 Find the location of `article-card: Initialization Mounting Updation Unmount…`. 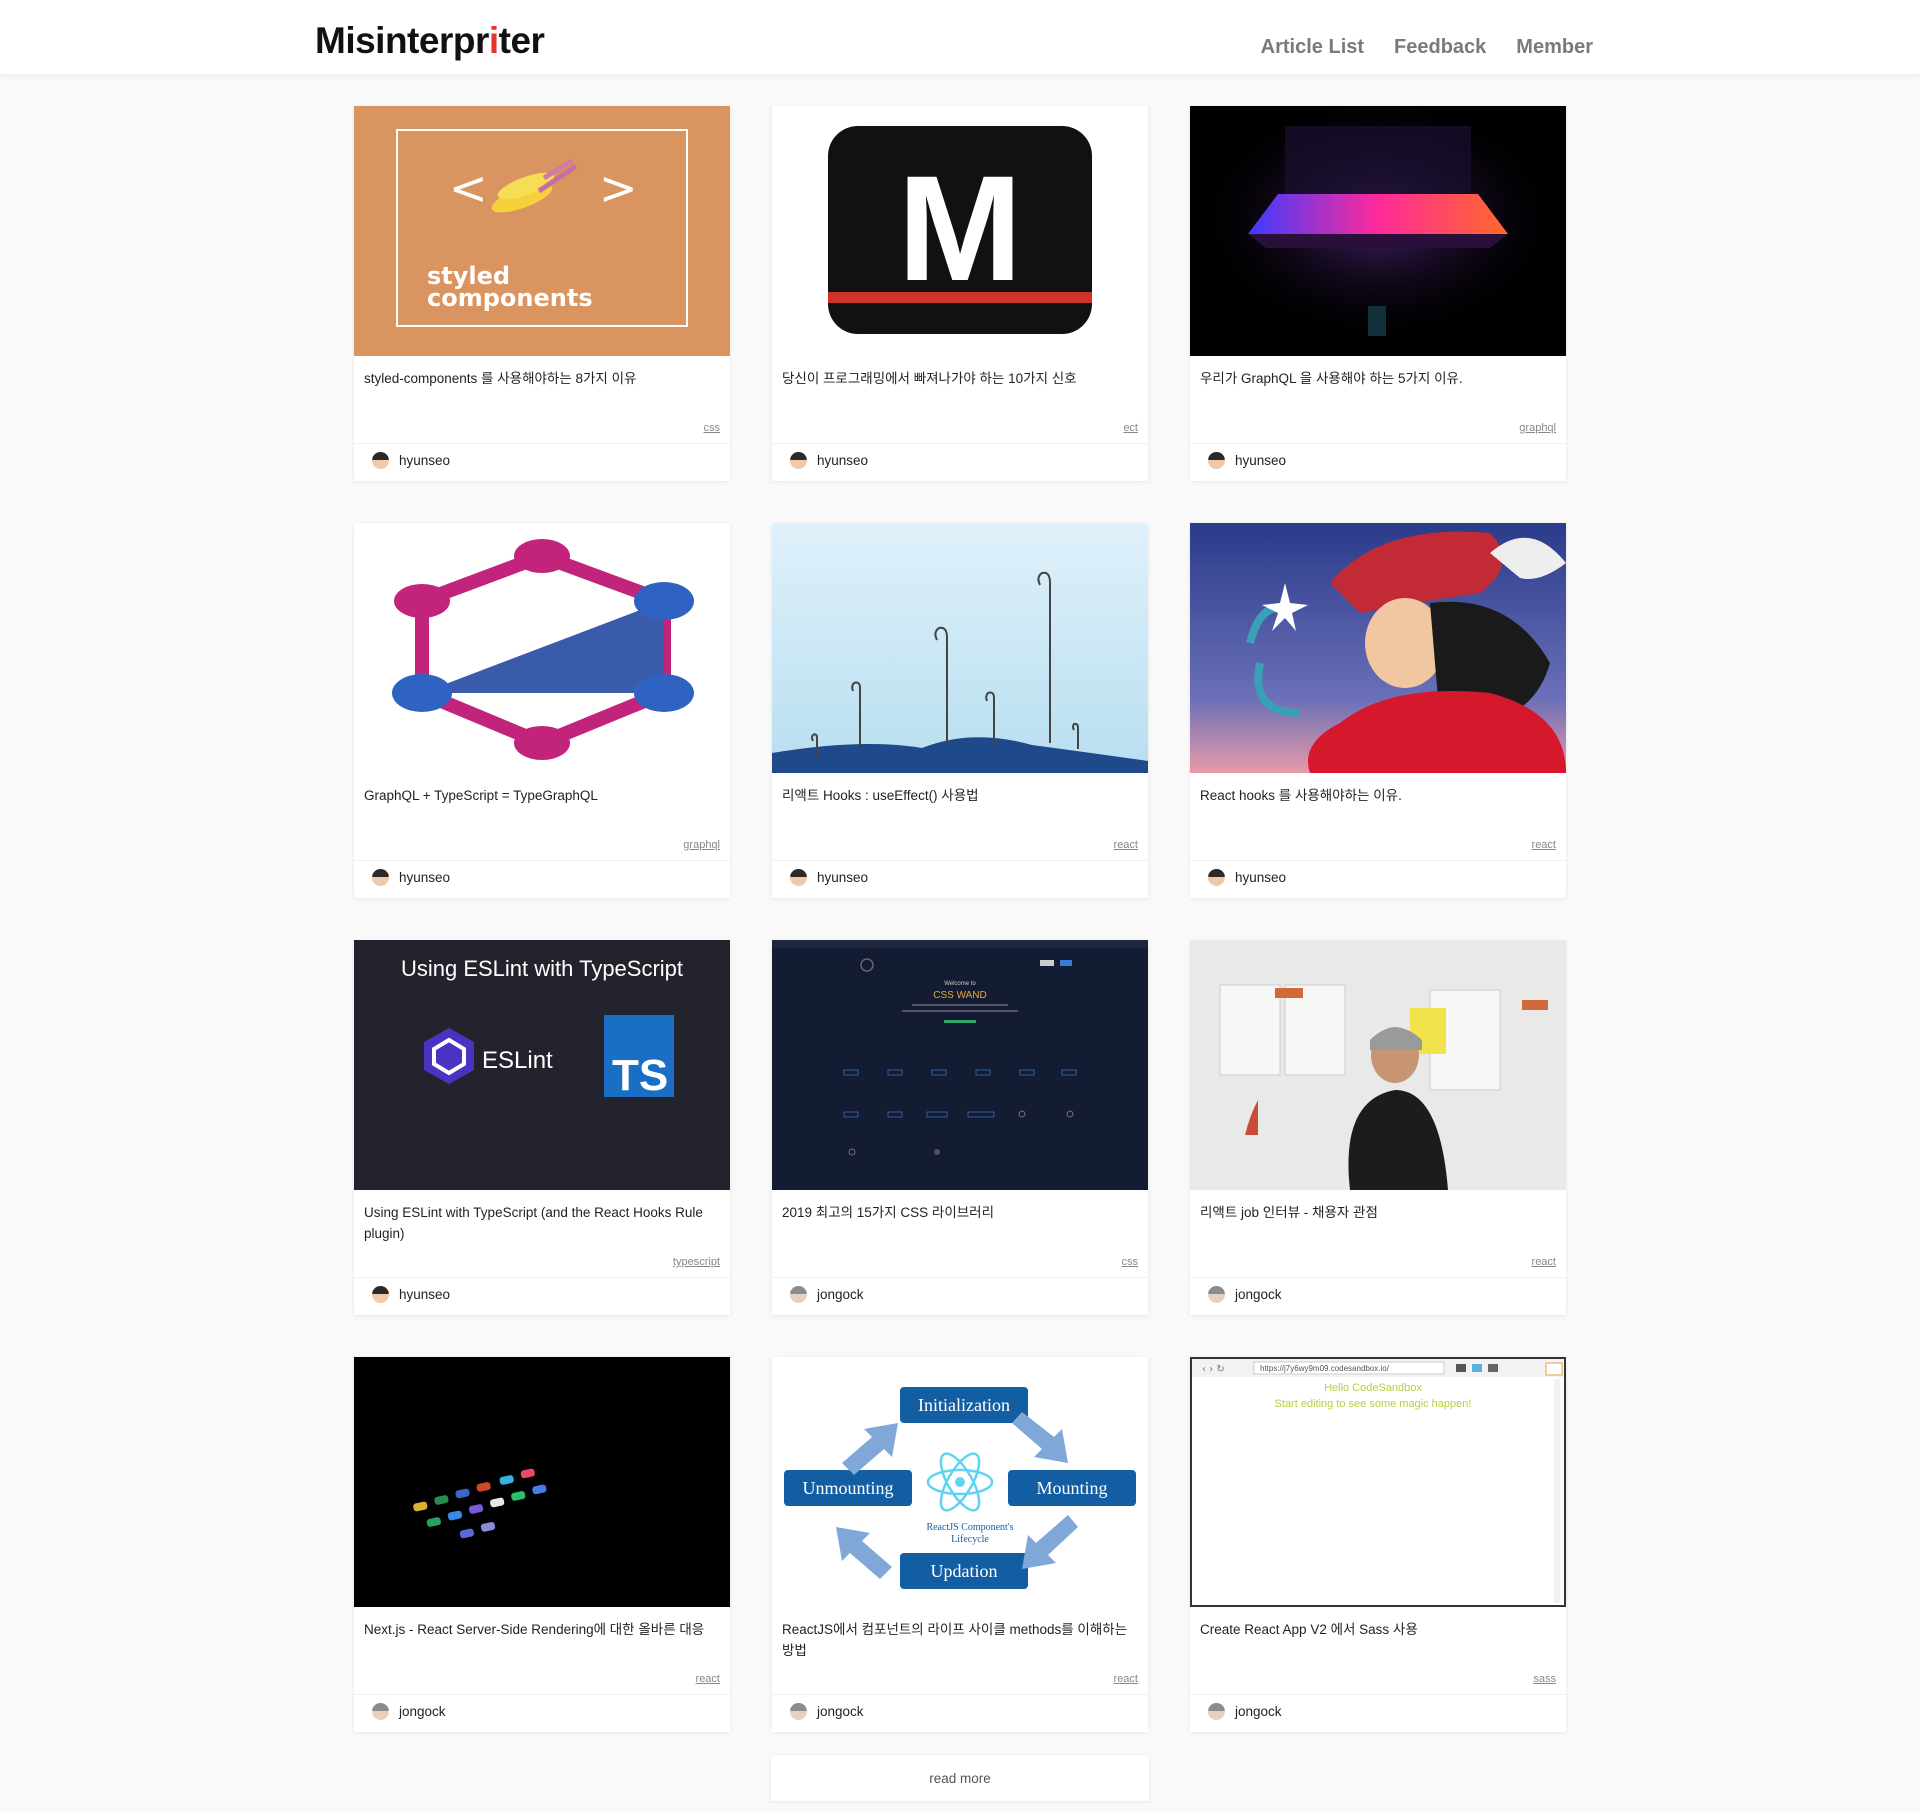

article-card: Initialization Mounting Updation Unmount… is located at coordinates (960, 1544).